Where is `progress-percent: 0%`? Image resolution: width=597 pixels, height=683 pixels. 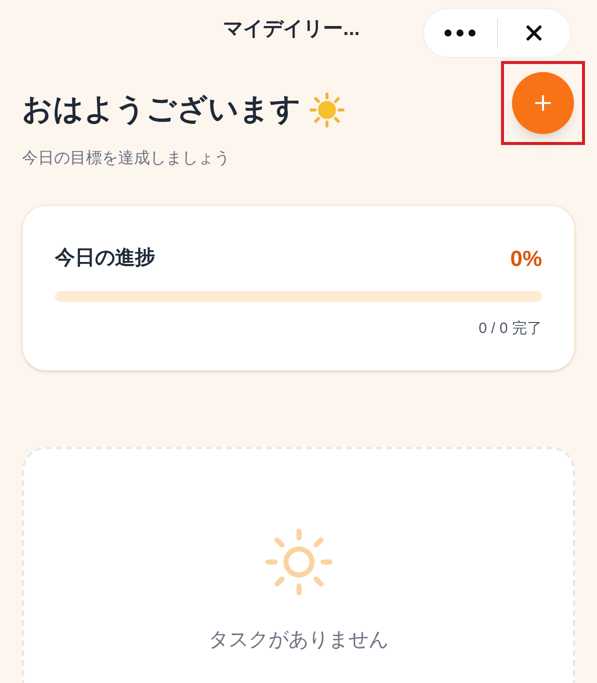 progress-percent: 0% is located at coordinates (526, 258).